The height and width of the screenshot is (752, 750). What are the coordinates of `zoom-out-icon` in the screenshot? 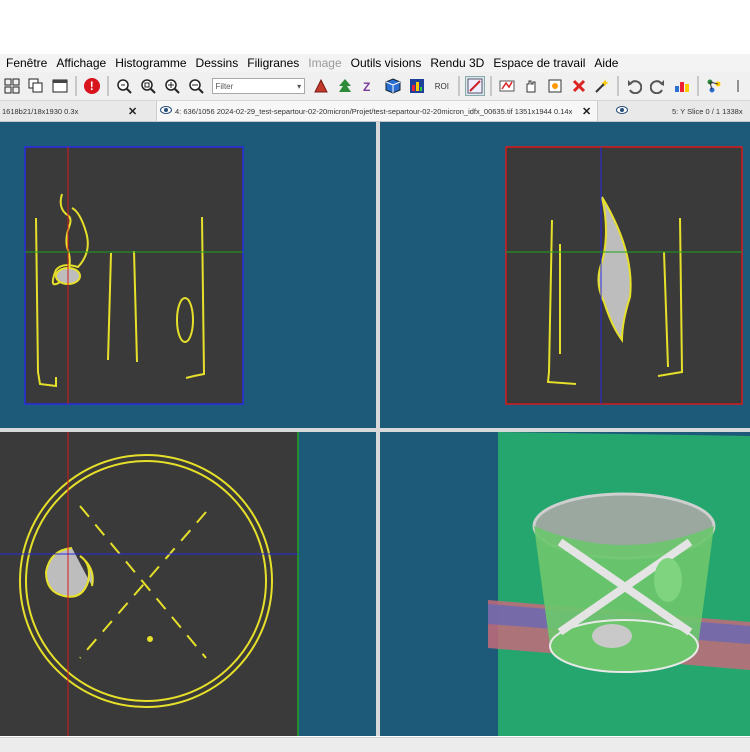 It's located at (196, 86).